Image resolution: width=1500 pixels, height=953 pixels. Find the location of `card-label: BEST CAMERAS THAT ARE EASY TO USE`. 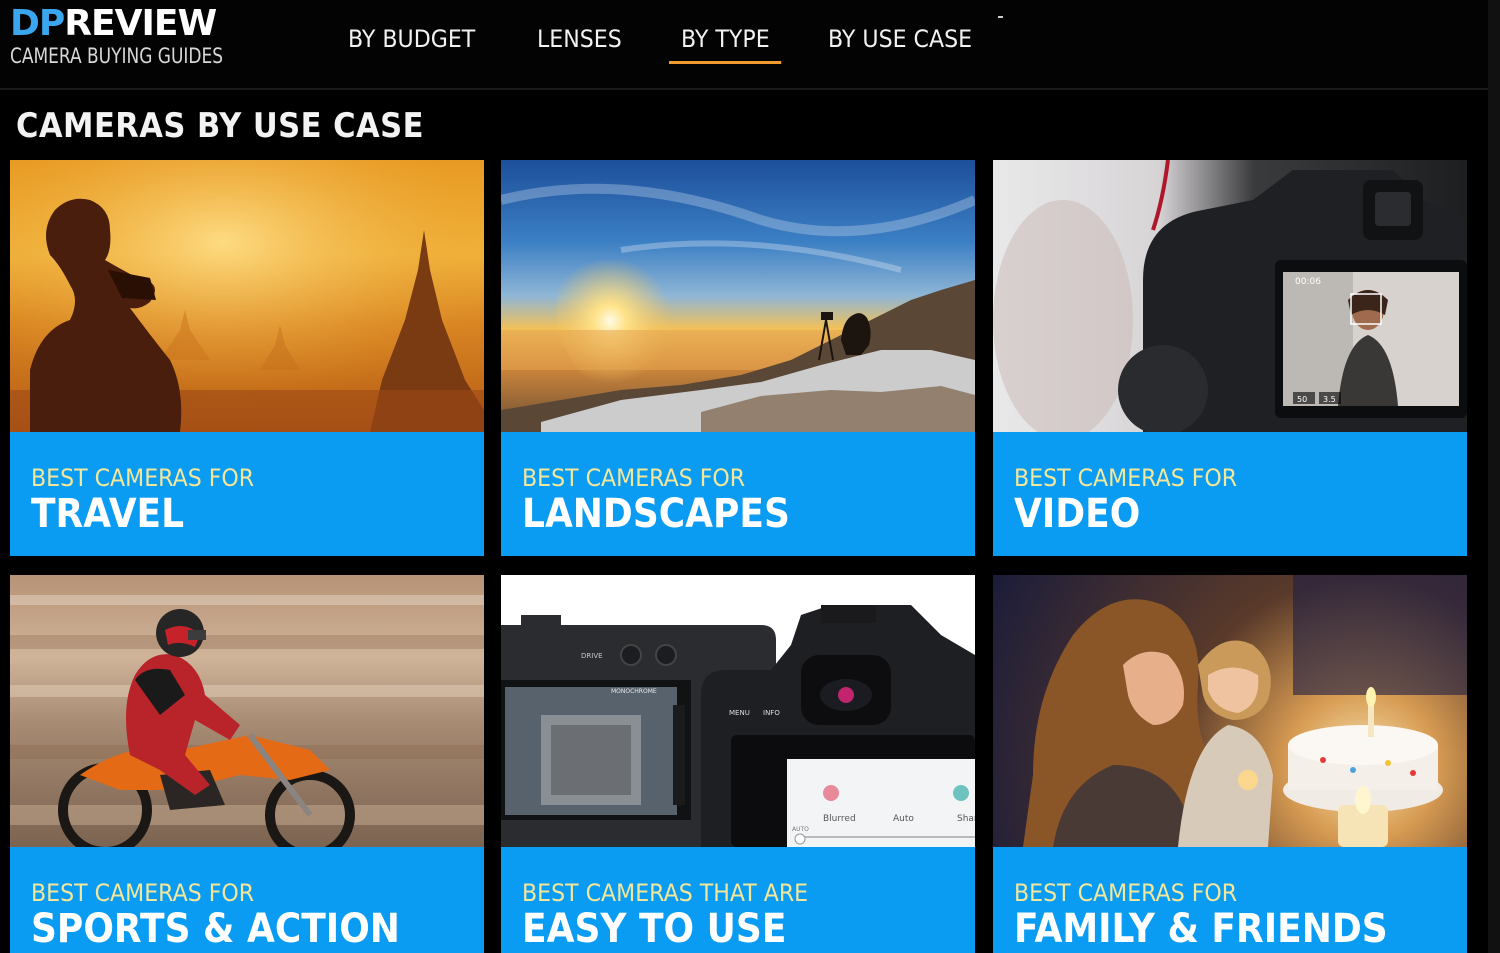

card-label: BEST CAMERAS THAT ARE EASY TO USE is located at coordinates (738, 900).